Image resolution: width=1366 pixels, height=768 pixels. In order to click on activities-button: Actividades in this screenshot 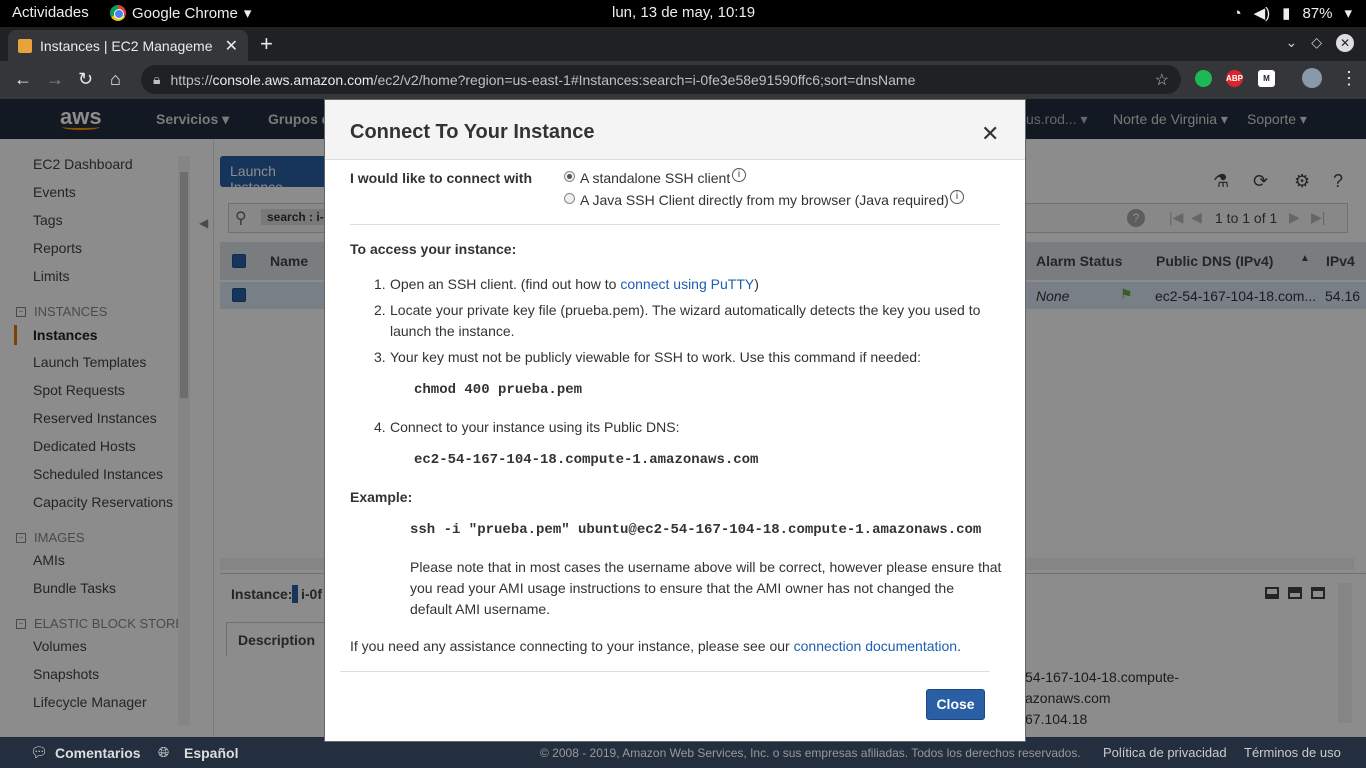, I will do `click(50, 12)`.